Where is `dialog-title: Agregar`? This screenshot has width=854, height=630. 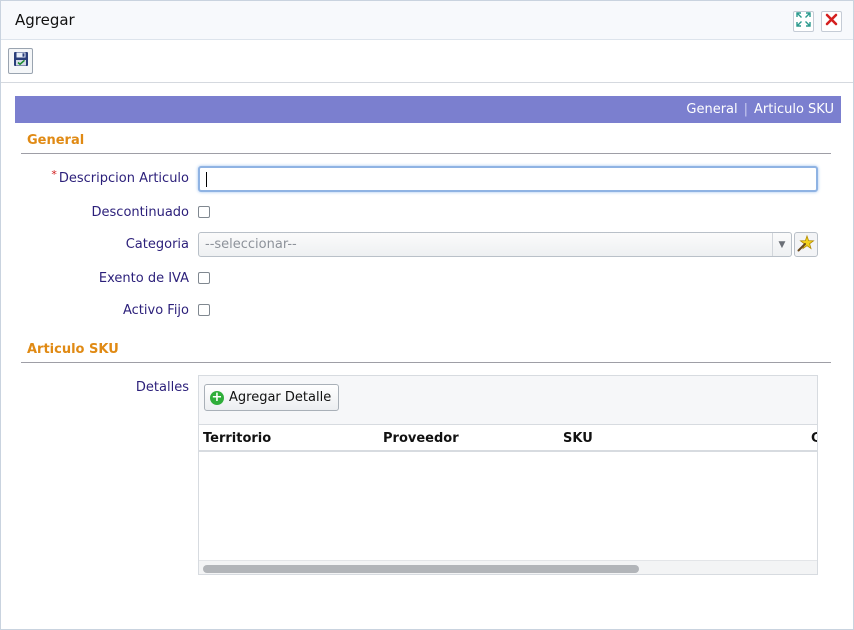 dialog-title: Agregar is located at coordinates (45, 20).